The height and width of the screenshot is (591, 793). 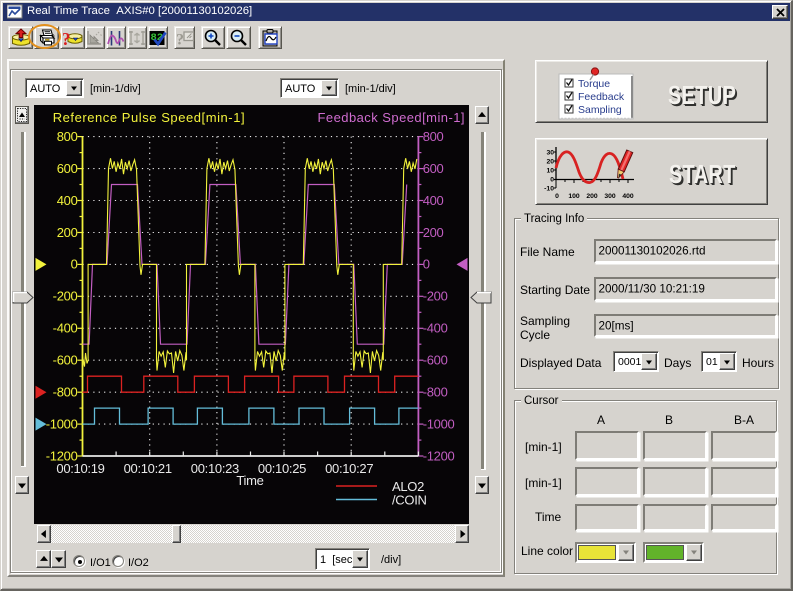 What do you see at coordinates (550, 153) in the screenshot?
I see `svg-text: 30` at bounding box center [550, 153].